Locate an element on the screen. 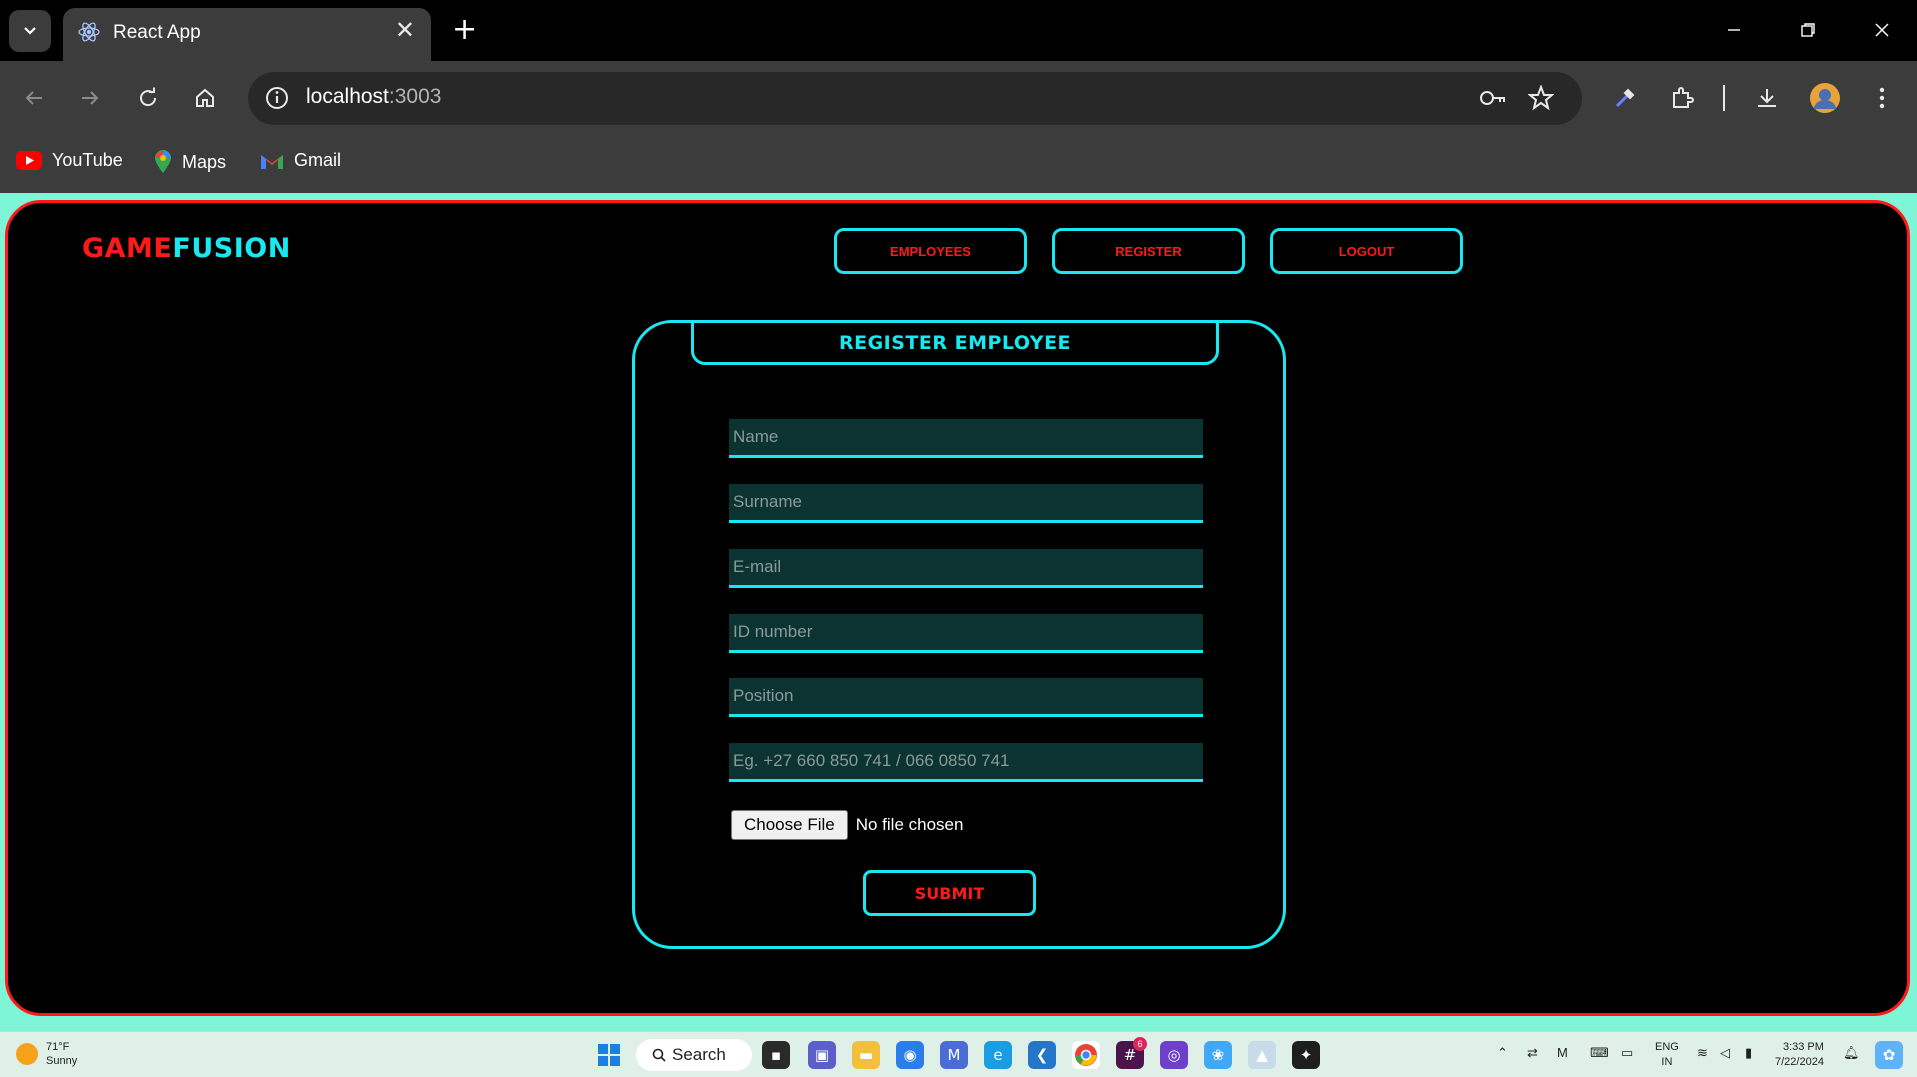 This screenshot has width=1917, height=1077. figma-icon: ✦ is located at coordinates (1306, 1055).